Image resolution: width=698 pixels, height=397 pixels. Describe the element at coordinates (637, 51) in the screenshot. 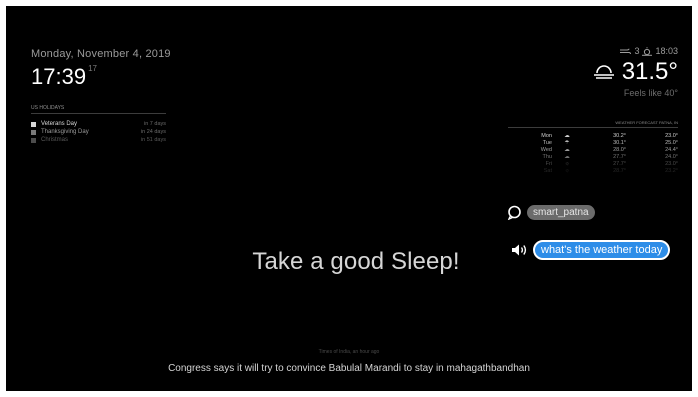

I see `wind-speed: 3` at that location.